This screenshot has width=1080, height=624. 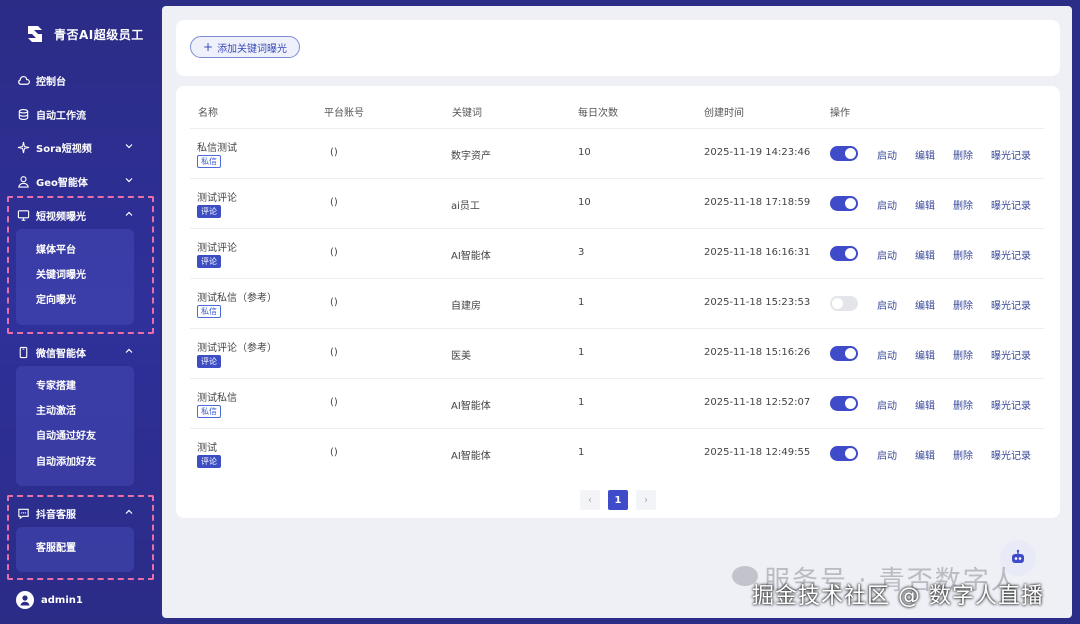 What do you see at coordinates (618, 48) in the screenshot?
I see `toolbar-card: + 添加关键词曝光` at bounding box center [618, 48].